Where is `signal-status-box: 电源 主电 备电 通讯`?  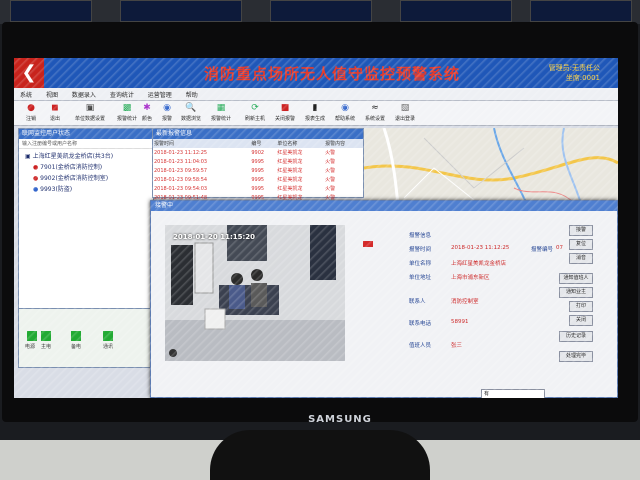 signal-status-box: 电源 主电 备电 通讯 is located at coordinates (86, 338).